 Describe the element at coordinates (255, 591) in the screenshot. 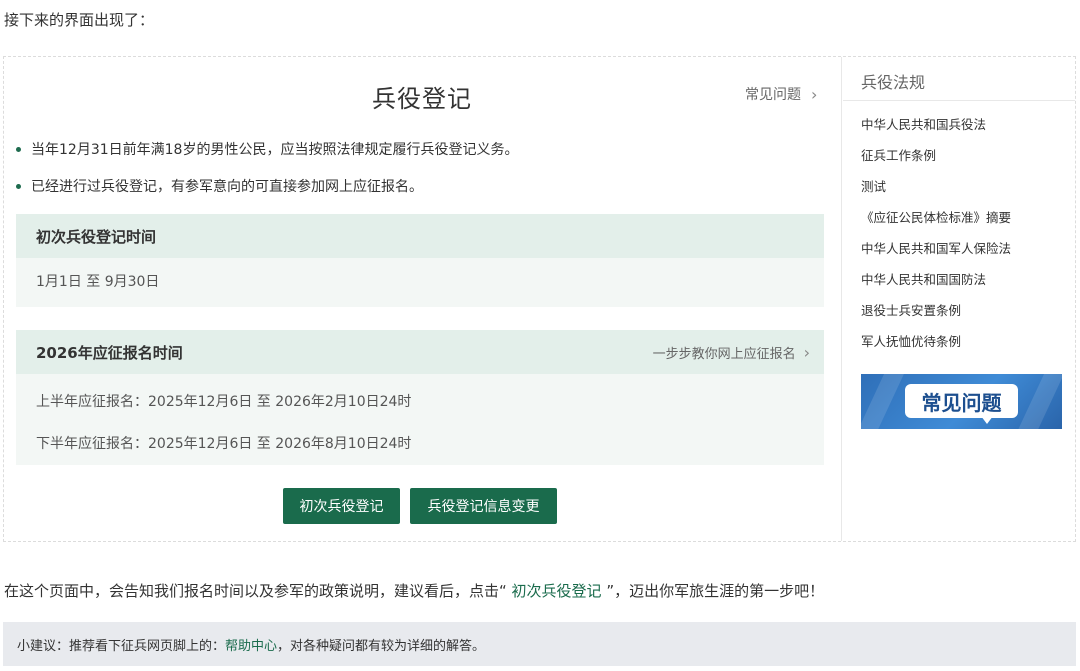

I see `outro-text: 在这个页面中，会告知我们报名时间以及参军的政策说明，建议看后，点击“` at that location.